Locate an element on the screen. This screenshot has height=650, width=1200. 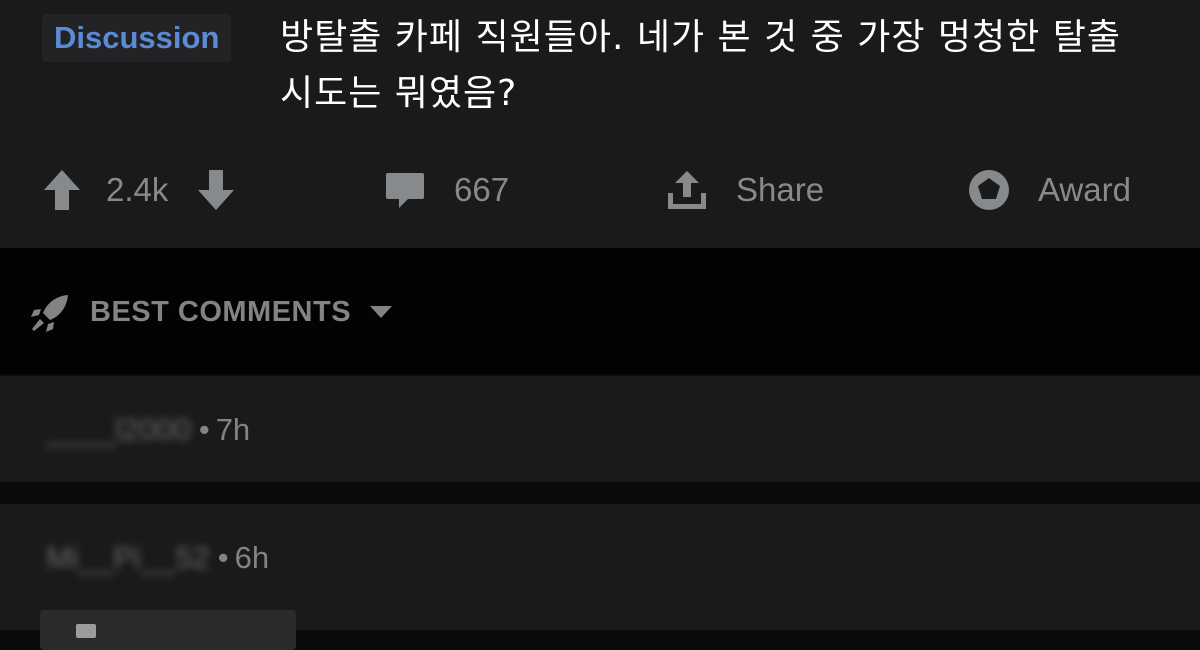
award-label: Award is located at coordinates (1084, 189).